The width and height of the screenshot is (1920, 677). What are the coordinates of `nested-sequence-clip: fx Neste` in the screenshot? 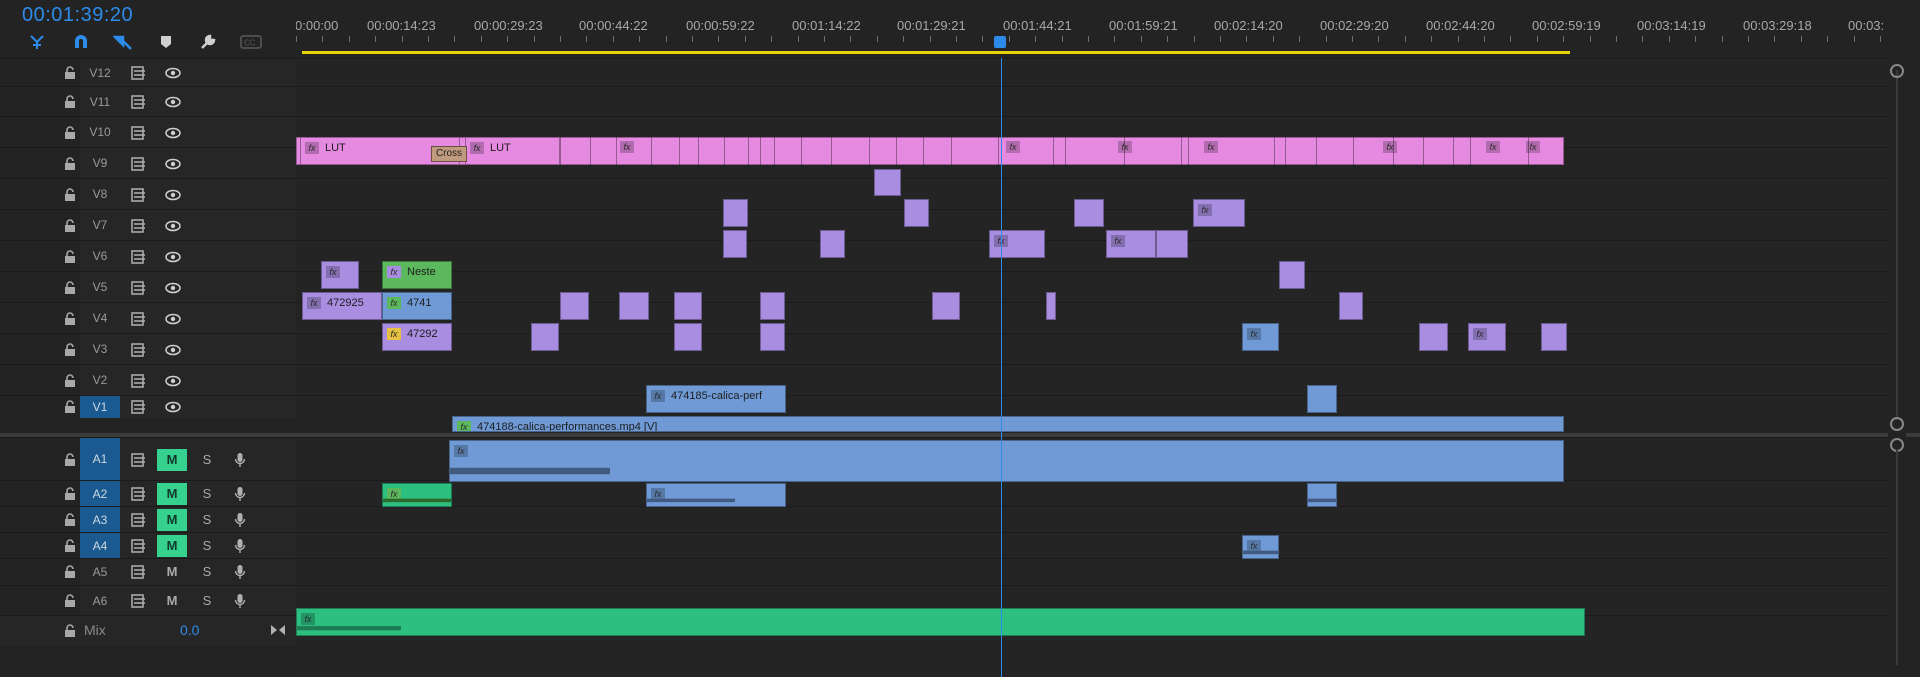 It's located at (417, 275).